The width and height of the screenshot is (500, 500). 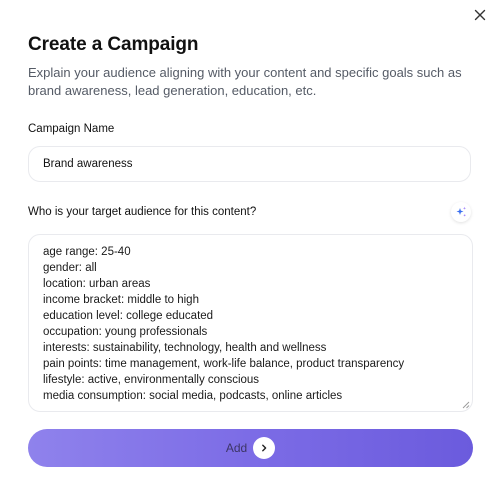 What do you see at coordinates (128, 316) in the screenshot?
I see `audience-line: education level: college educated` at bounding box center [128, 316].